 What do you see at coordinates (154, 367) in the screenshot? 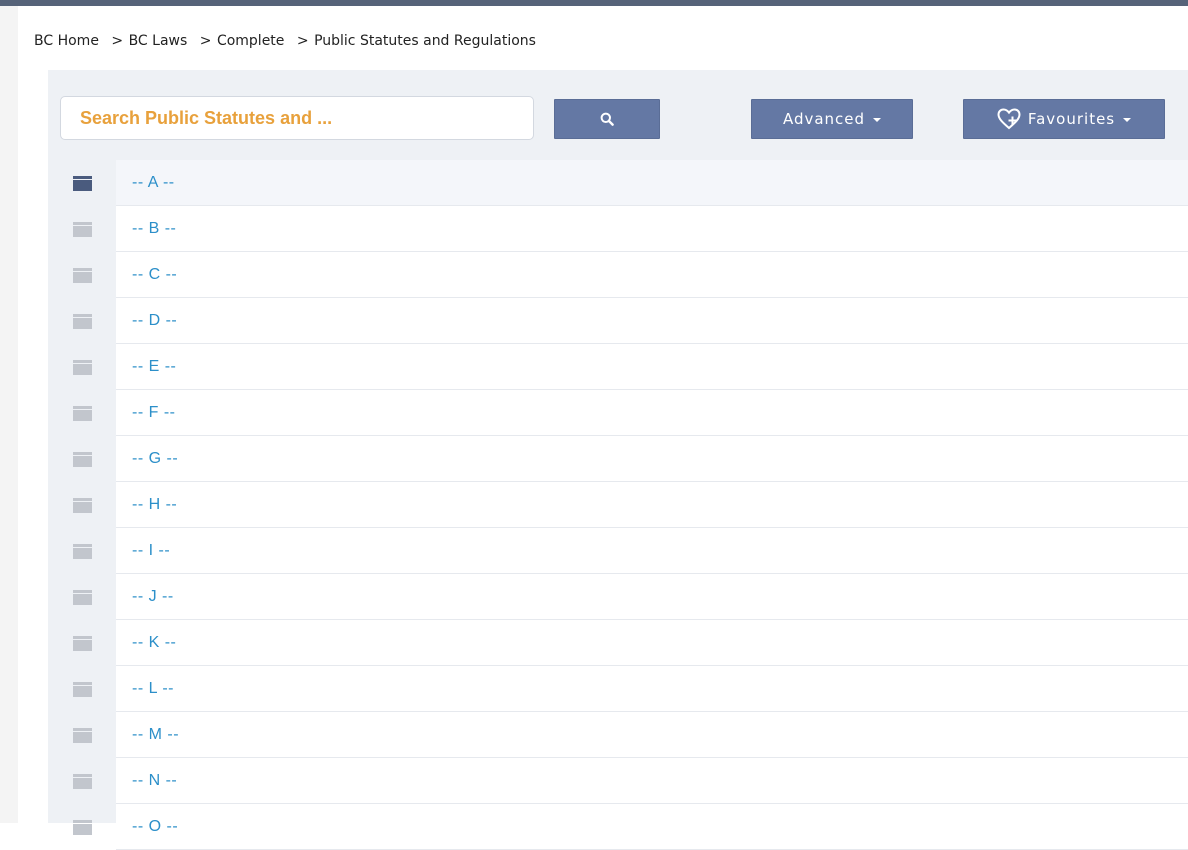
I see `list-item-link: -- E --` at bounding box center [154, 367].